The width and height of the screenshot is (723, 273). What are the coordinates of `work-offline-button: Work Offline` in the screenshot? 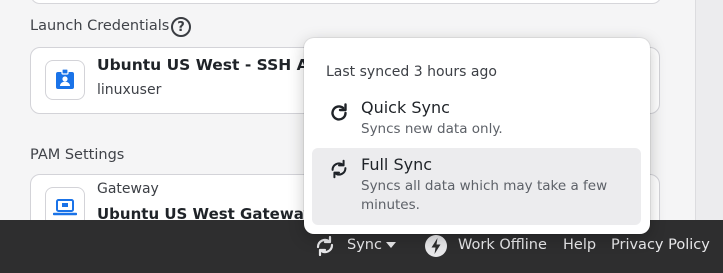 It's located at (502, 245).